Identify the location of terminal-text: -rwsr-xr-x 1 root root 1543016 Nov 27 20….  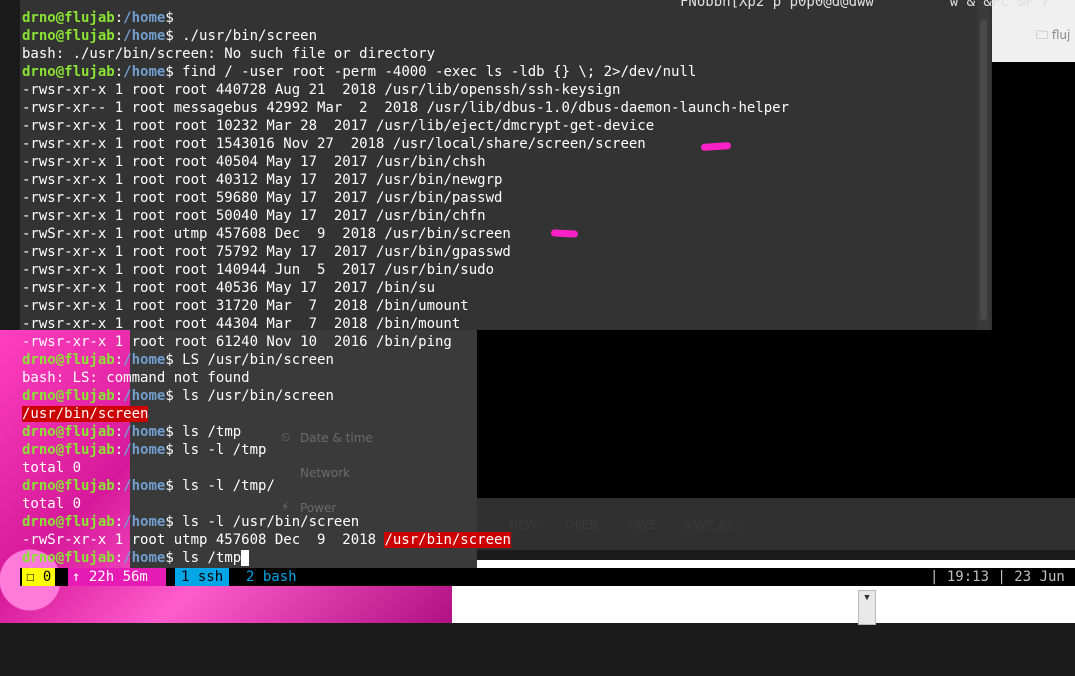
(334, 144).